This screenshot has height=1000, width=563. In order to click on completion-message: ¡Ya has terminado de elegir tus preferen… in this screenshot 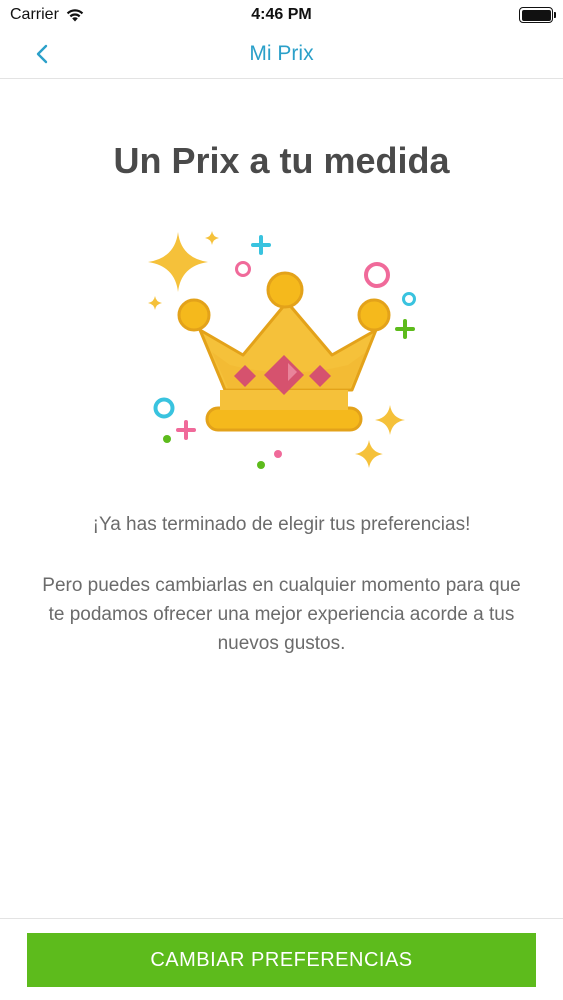, I will do `click(281, 524)`.